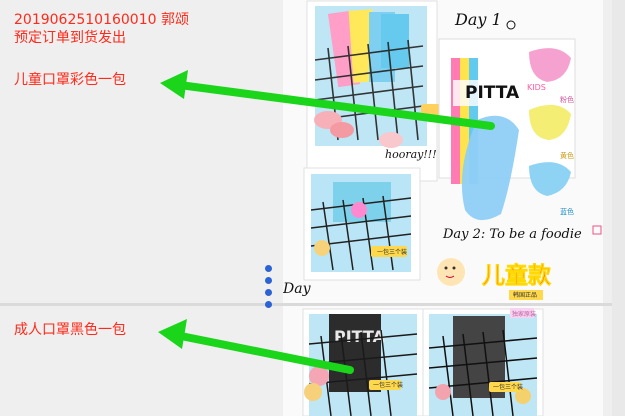 This screenshot has width=625, height=416. I want to click on adult-arrow-head, so click(172, 334).